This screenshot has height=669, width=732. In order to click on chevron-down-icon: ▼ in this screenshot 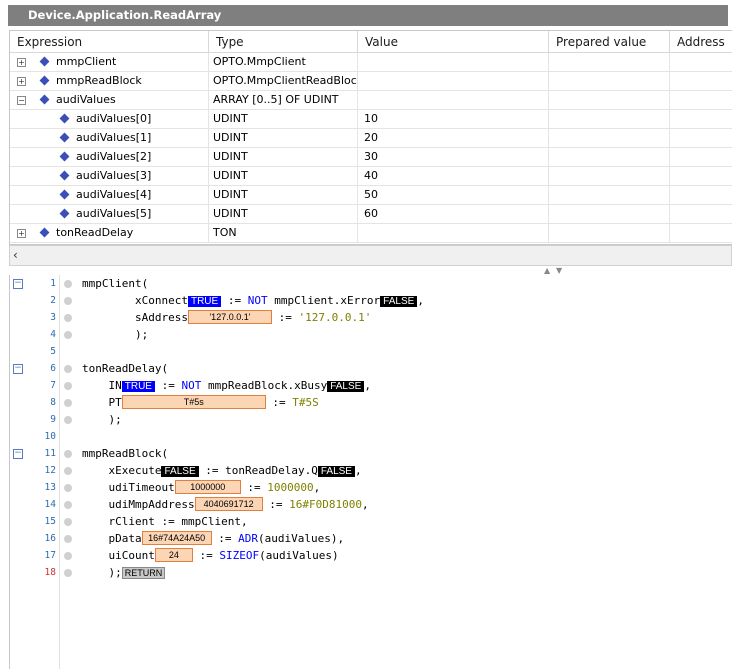, I will do `click(559, 270)`.